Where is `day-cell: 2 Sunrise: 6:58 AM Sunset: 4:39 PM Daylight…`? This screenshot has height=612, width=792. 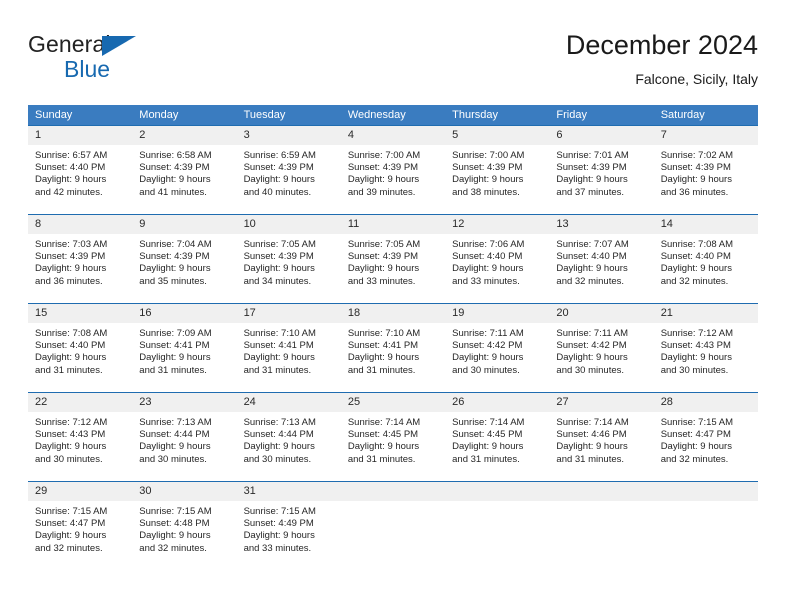 day-cell: 2 Sunrise: 6:58 AM Sunset: 4:39 PM Daylight… is located at coordinates (184, 170).